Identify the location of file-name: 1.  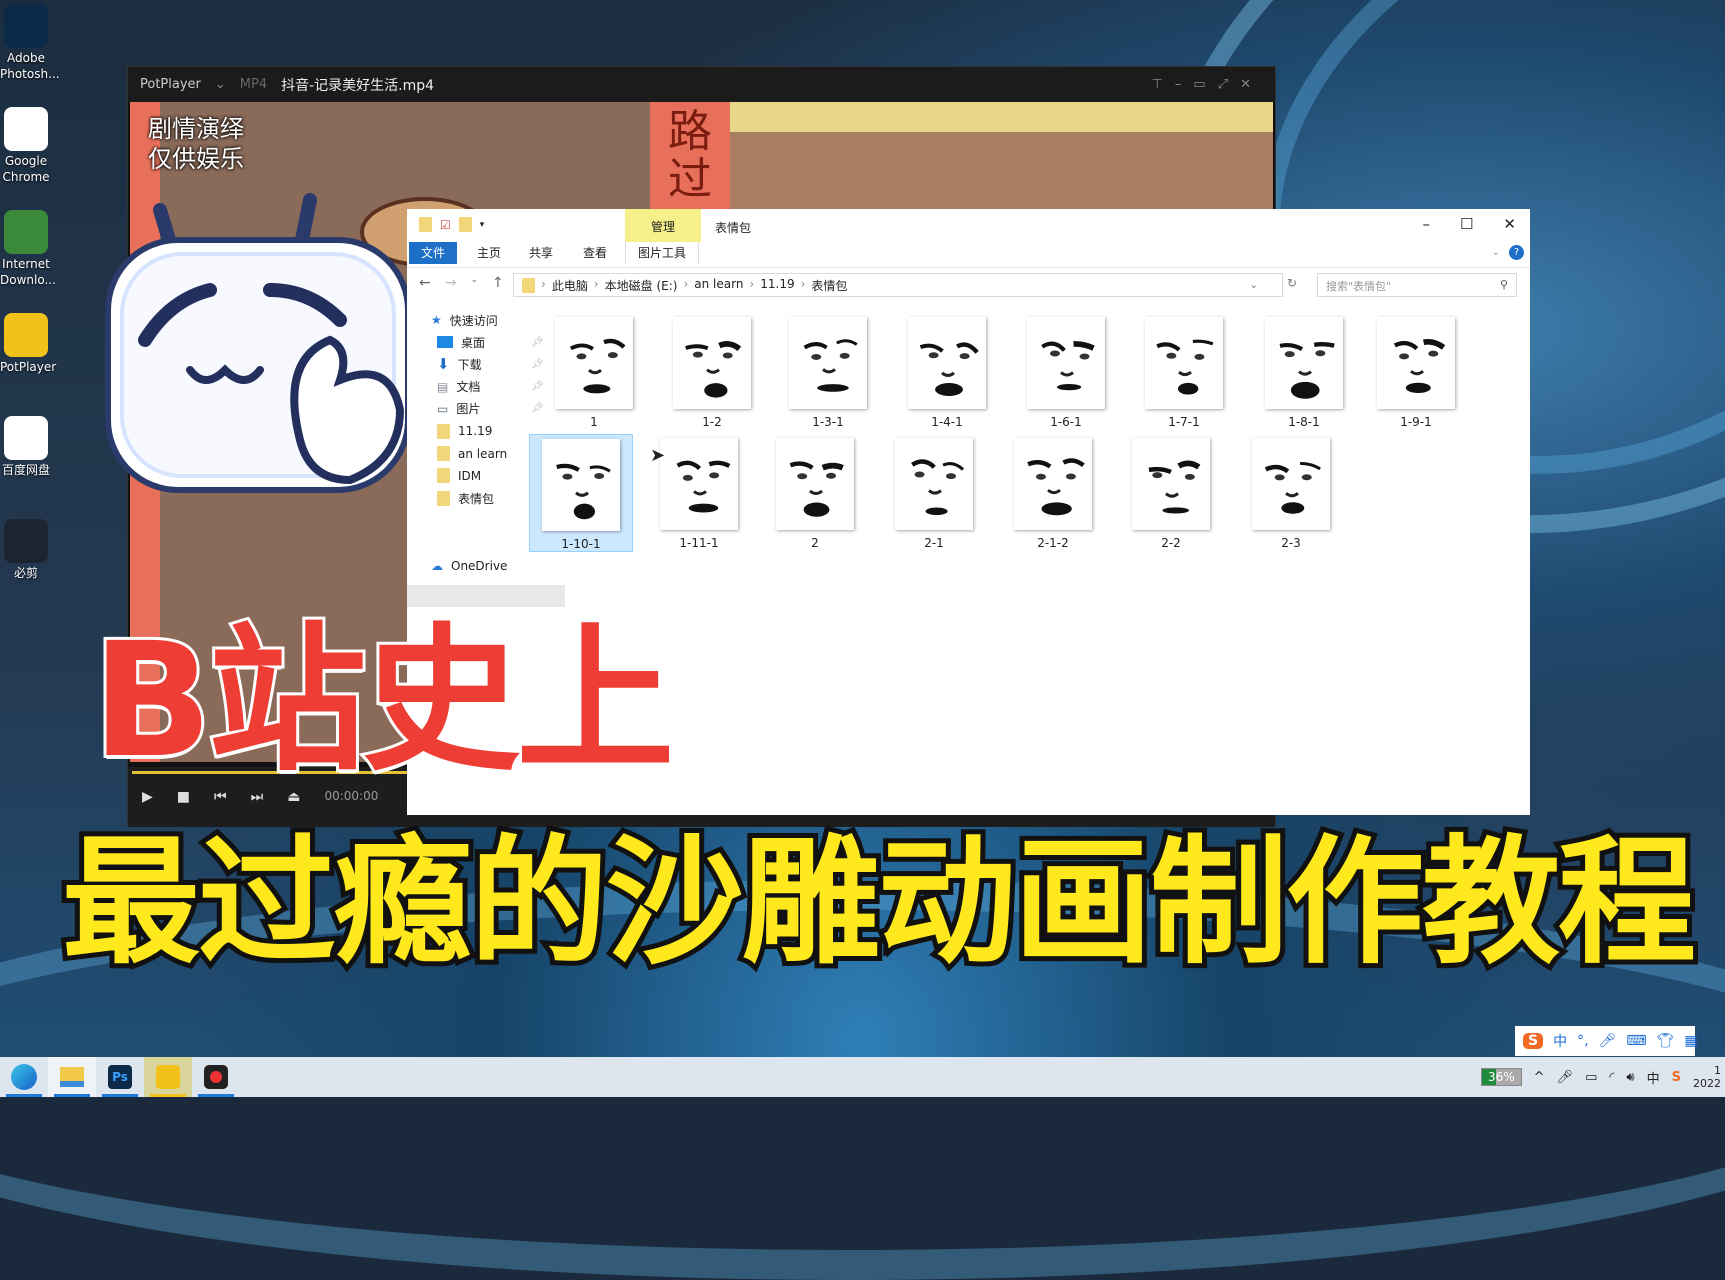
(594, 422).